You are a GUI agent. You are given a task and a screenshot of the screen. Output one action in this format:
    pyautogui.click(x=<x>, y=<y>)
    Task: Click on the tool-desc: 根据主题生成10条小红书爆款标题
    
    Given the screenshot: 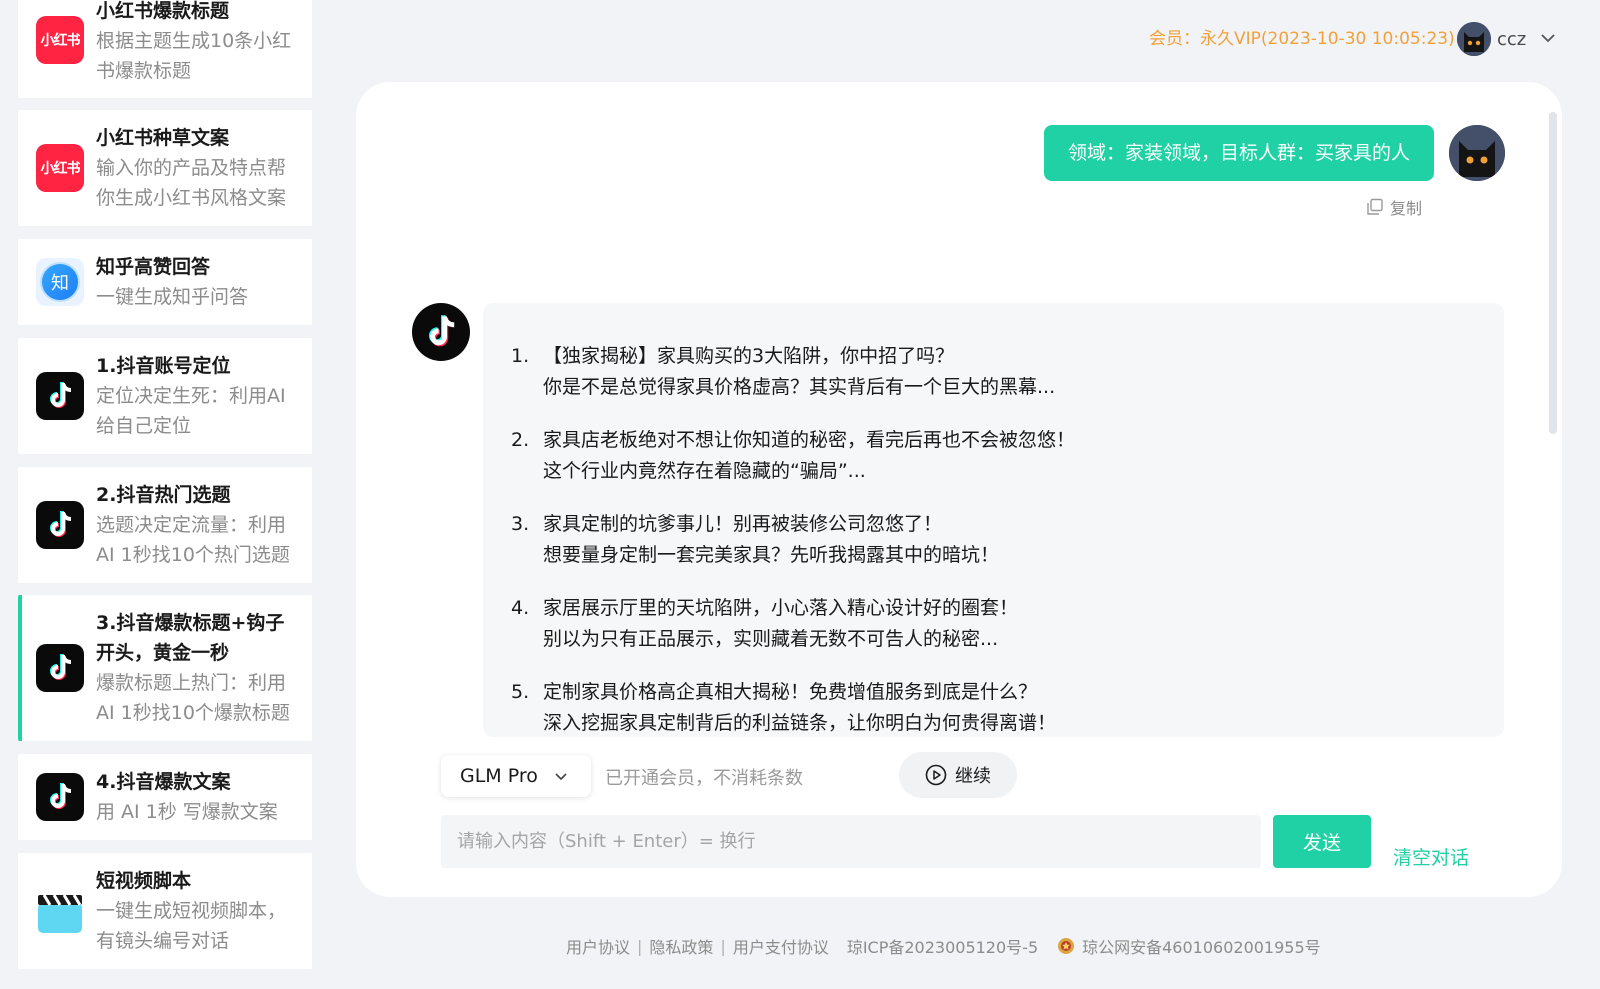 What is the action you would take?
    pyautogui.click(x=194, y=56)
    